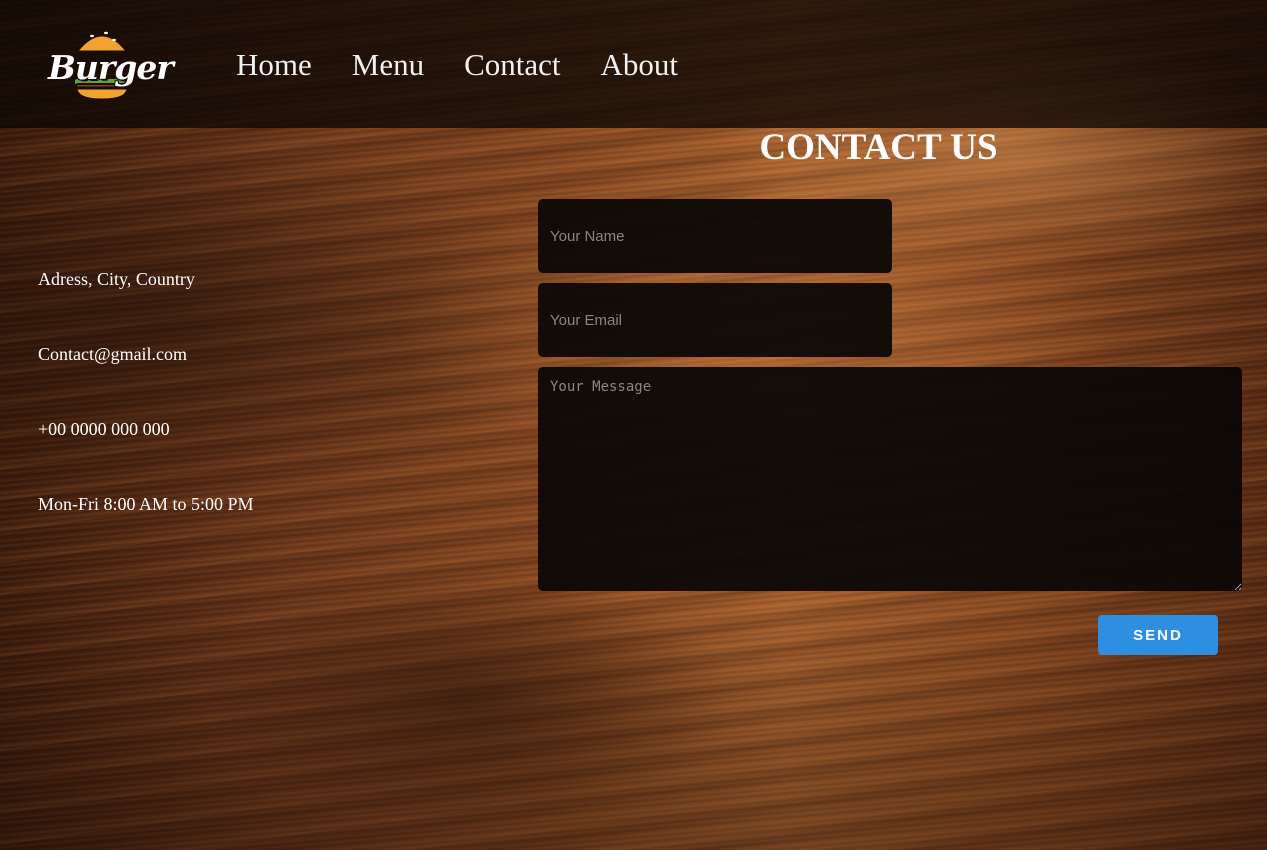 The height and width of the screenshot is (850, 1267). Describe the element at coordinates (457, 65) in the screenshot. I see `main-nav: Home Menu Contact About` at that location.